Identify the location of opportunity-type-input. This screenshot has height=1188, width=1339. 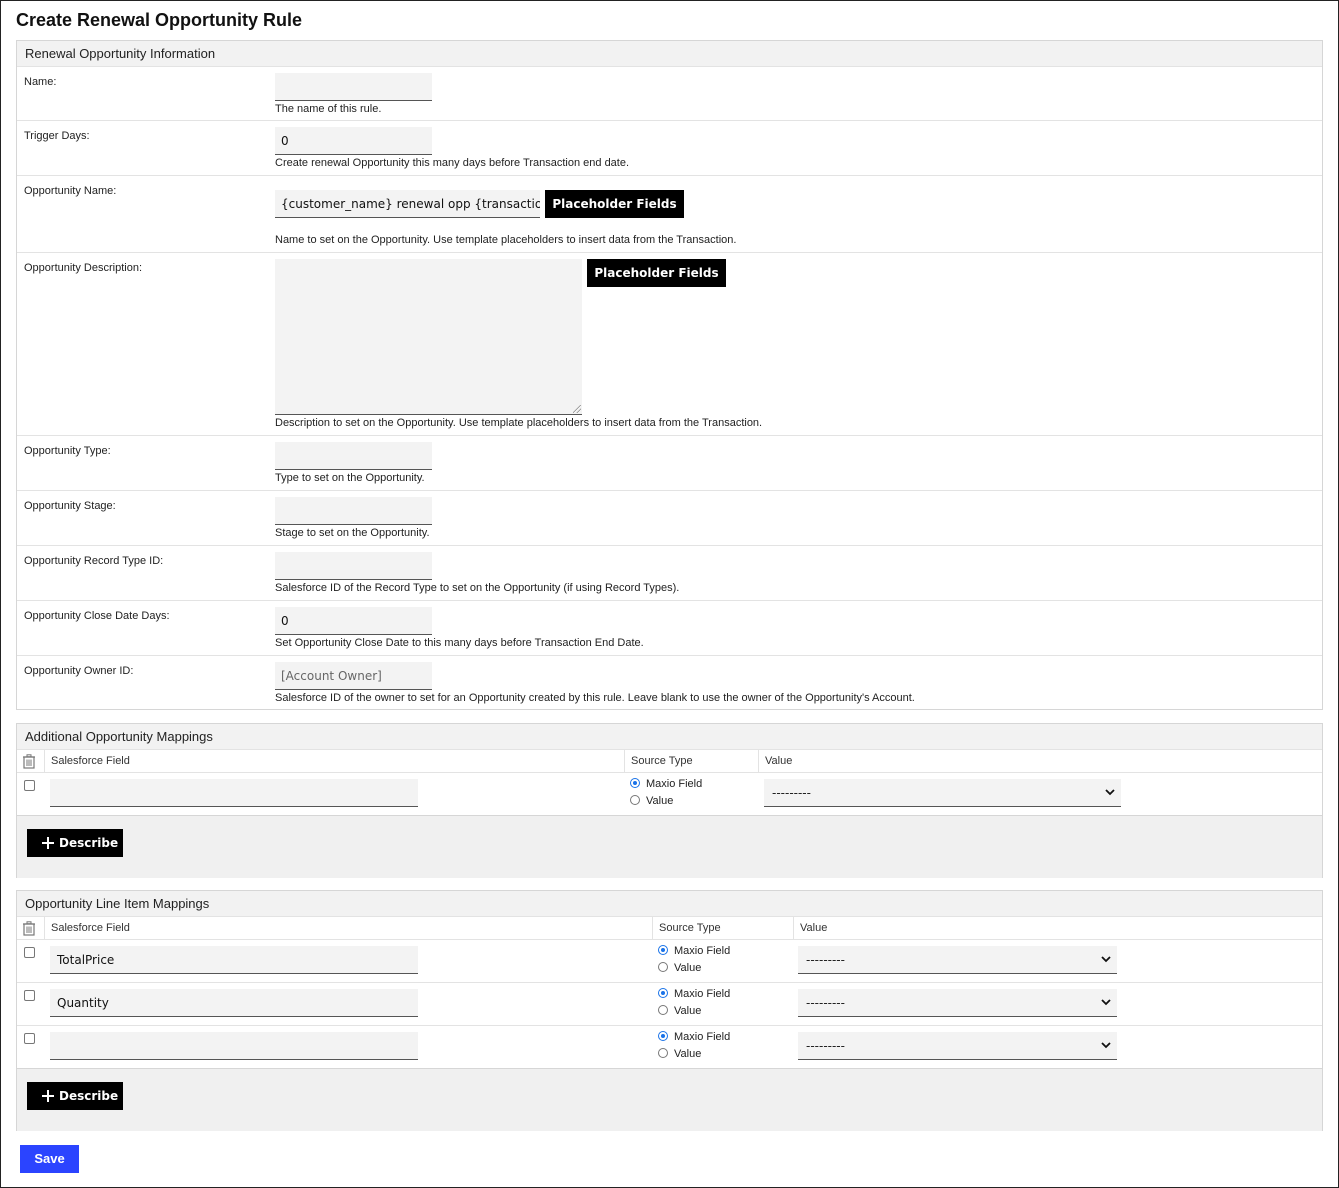
(353, 456).